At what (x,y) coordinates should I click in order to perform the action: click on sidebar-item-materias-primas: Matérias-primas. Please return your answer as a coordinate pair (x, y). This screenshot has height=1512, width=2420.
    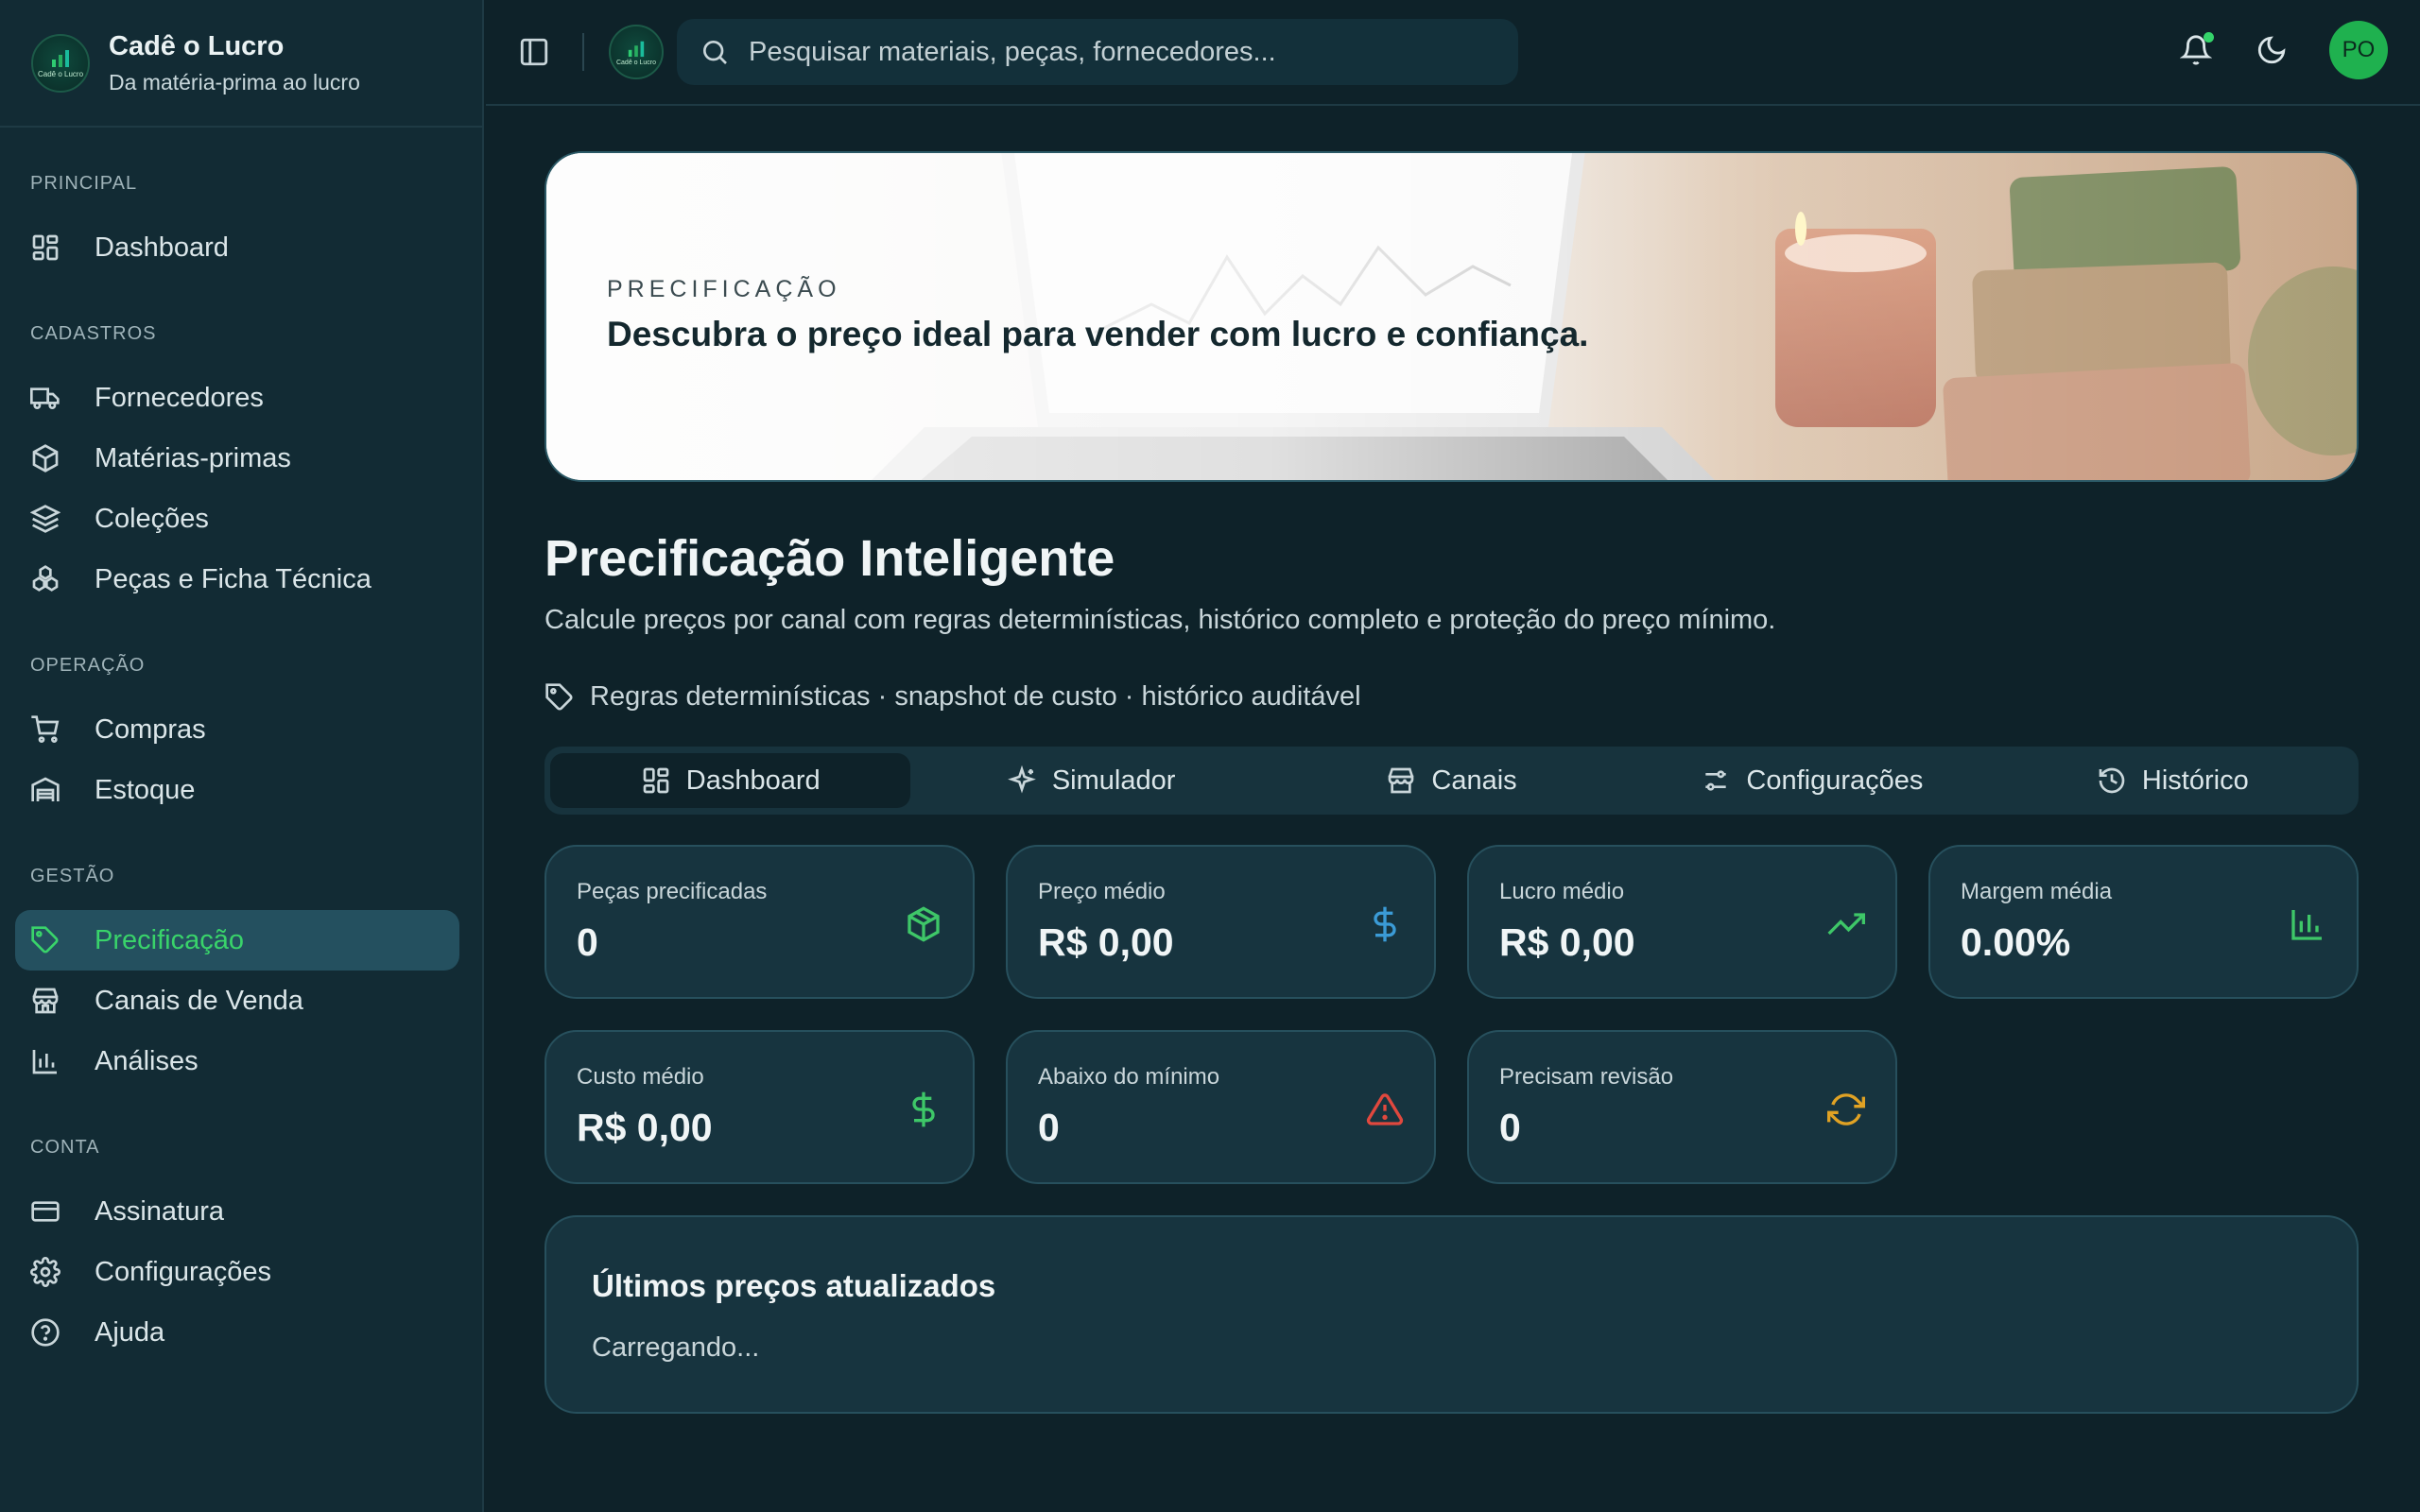
    Looking at the image, I should click on (237, 458).